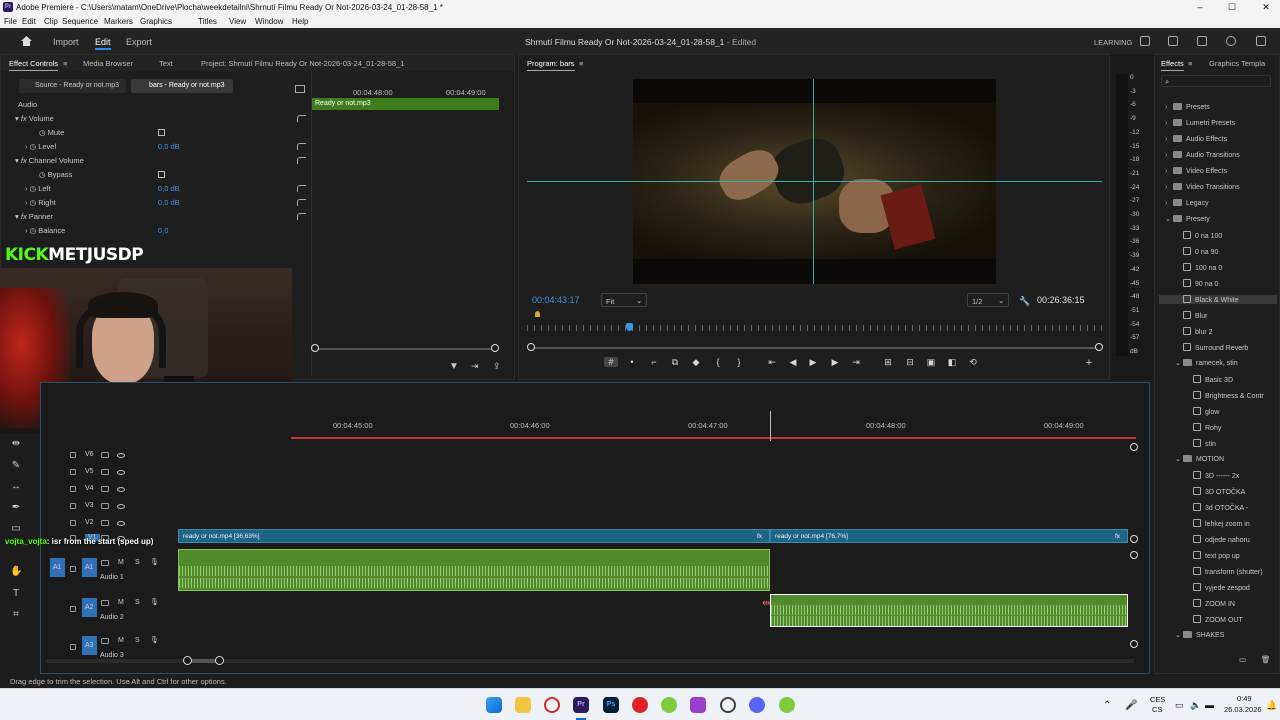 The image size is (1280, 720). I want to click on razor-tool-icon: ✎, so click(16, 466).